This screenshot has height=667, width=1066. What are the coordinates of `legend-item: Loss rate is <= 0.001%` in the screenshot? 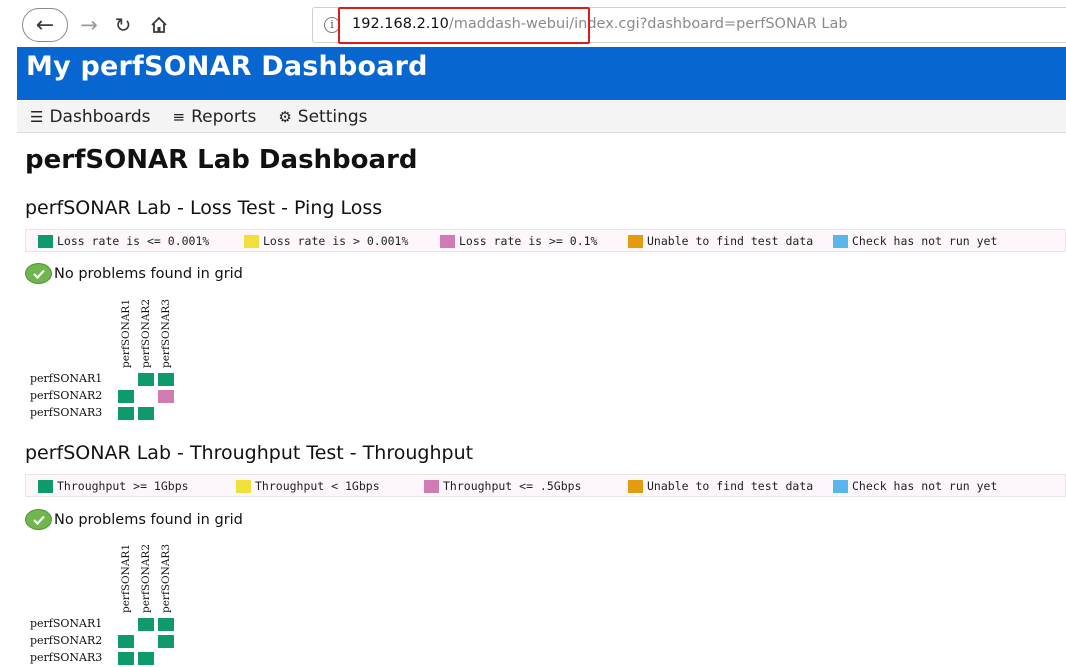 It's located at (123, 241).